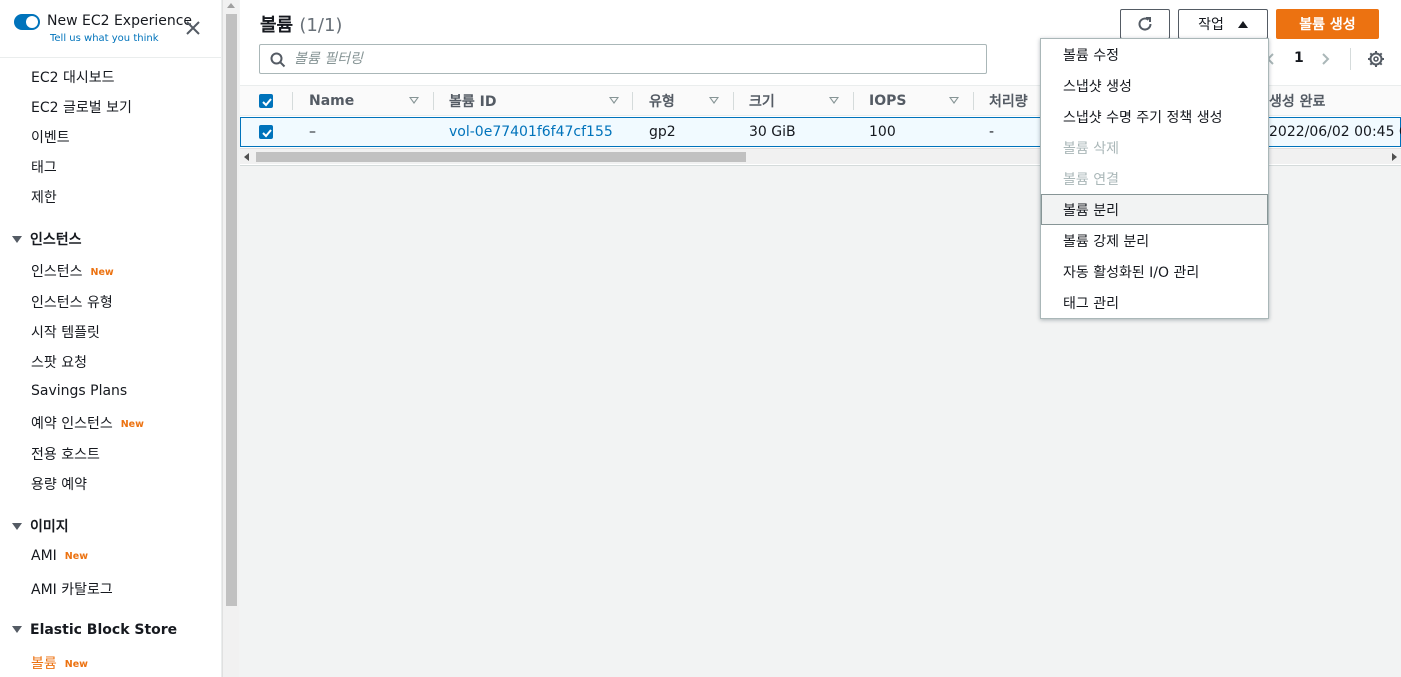 This screenshot has width=1401, height=677. Describe the element at coordinates (79, 391) in the screenshot. I see `sidebar-item-savings-plans: Savings Plans` at that location.